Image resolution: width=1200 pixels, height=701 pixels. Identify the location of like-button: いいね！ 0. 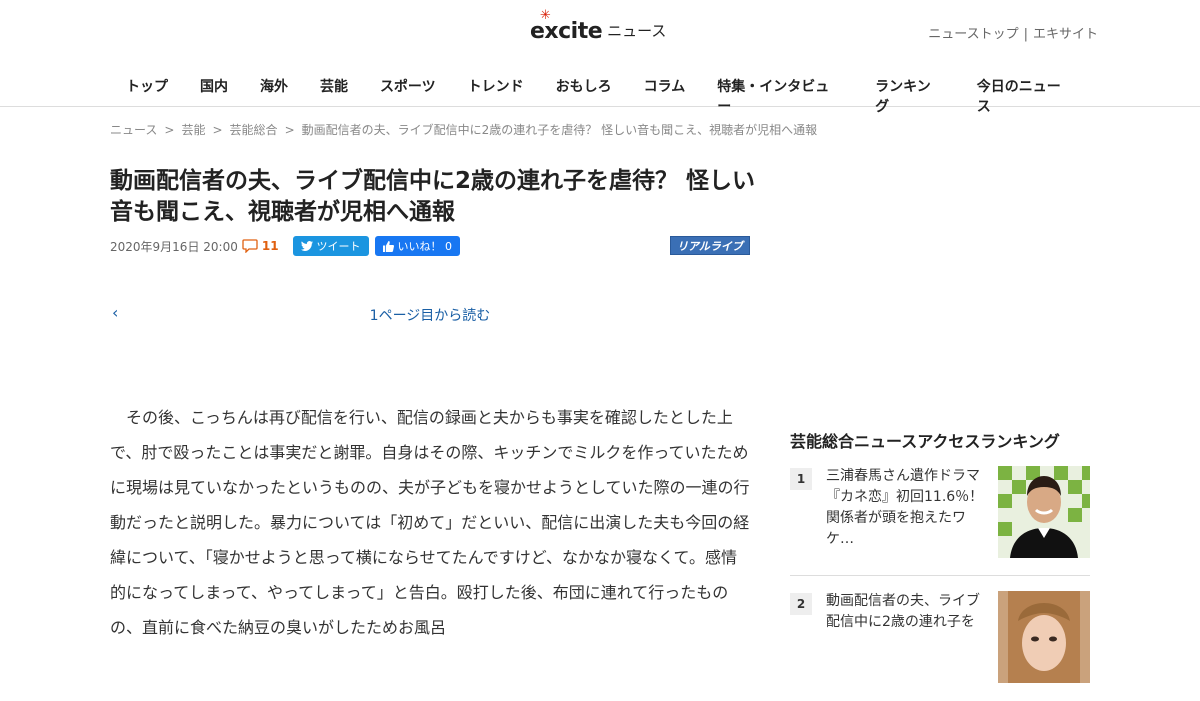
(417, 246).